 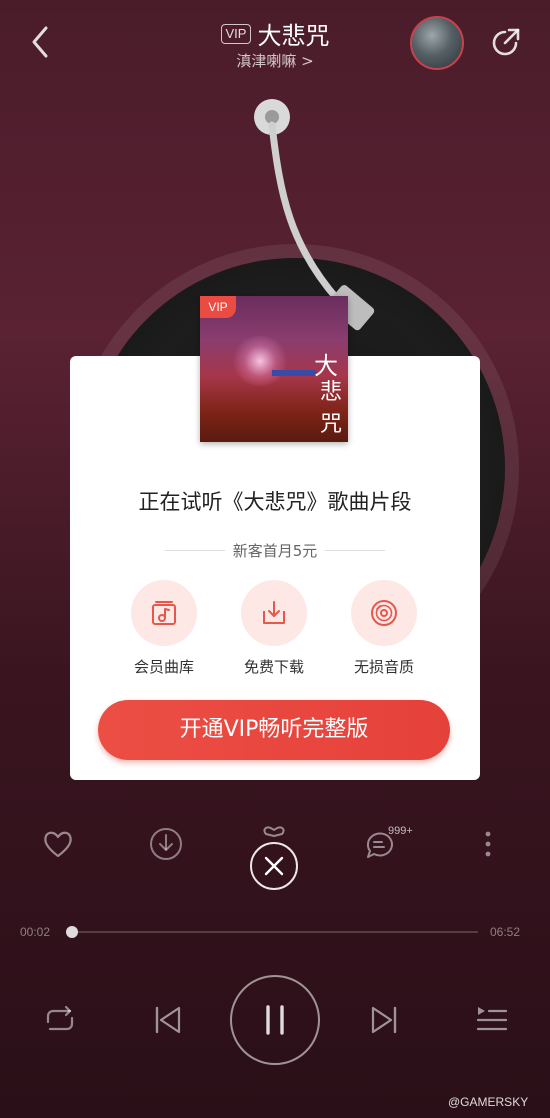 I want to click on album-cover: 大 悲咒 VIP, so click(x=274, y=369).